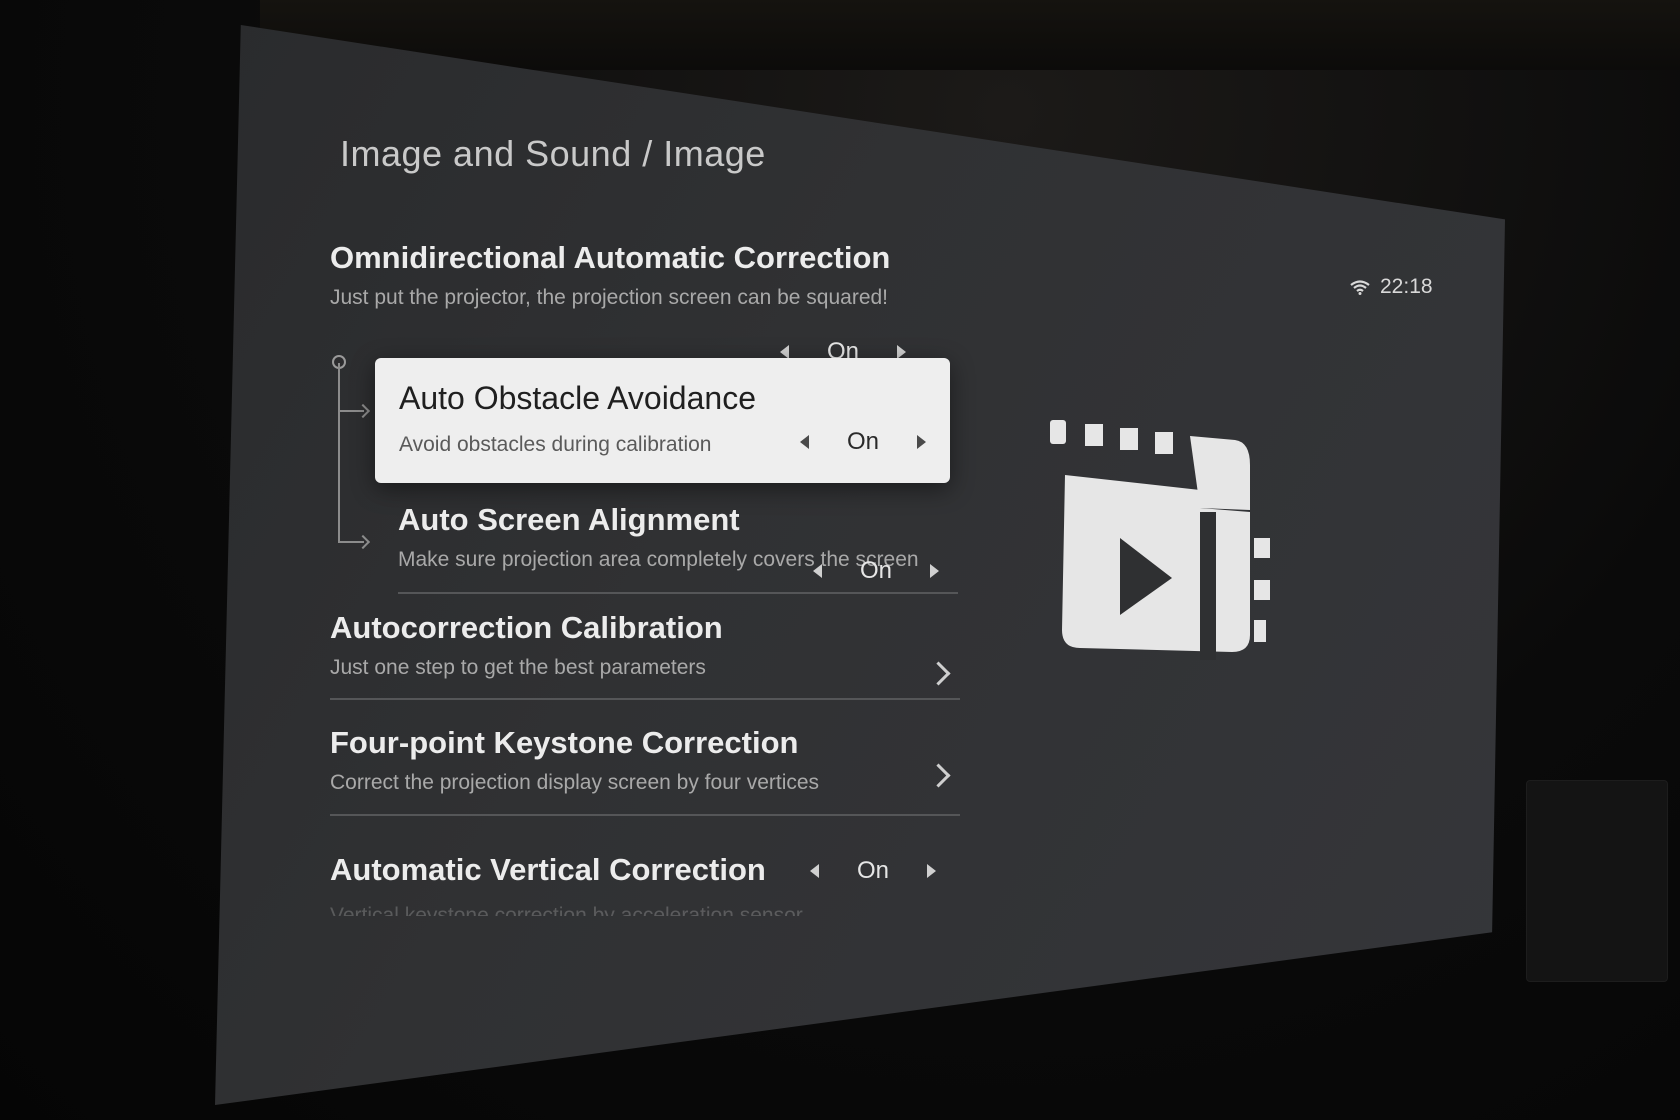 The height and width of the screenshot is (1120, 1680). What do you see at coordinates (553, 153) in the screenshot?
I see `breadcrumb: Image and Sound / Image` at bounding box center [553, 153].